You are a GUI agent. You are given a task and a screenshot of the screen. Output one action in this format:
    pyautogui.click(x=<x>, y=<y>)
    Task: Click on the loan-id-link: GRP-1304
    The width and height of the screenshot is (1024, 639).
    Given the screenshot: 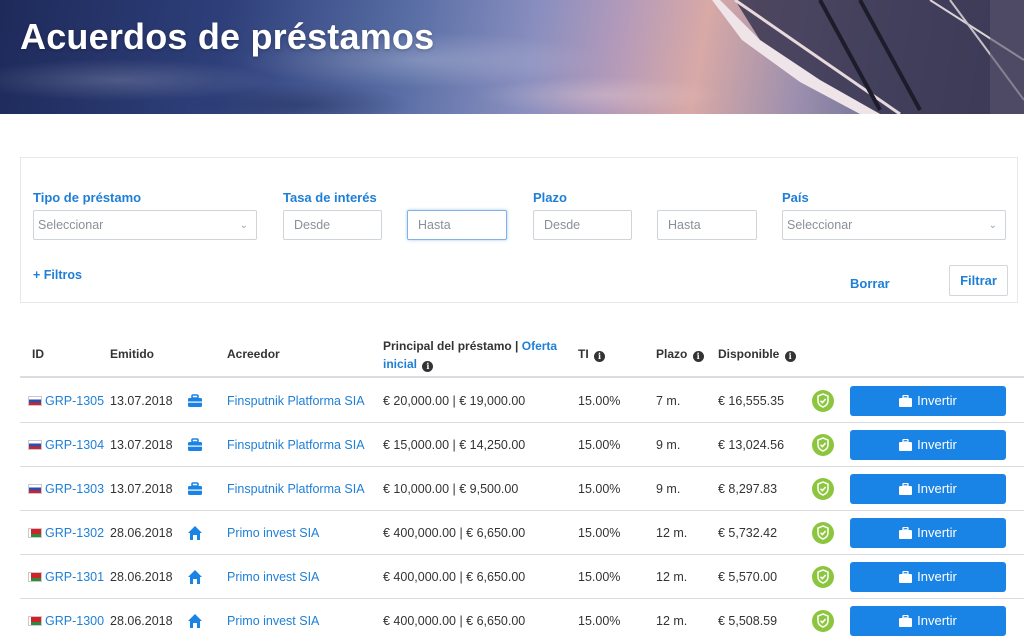 What is the action you would take?
    pyautogui.click(x=74, y=445)
    